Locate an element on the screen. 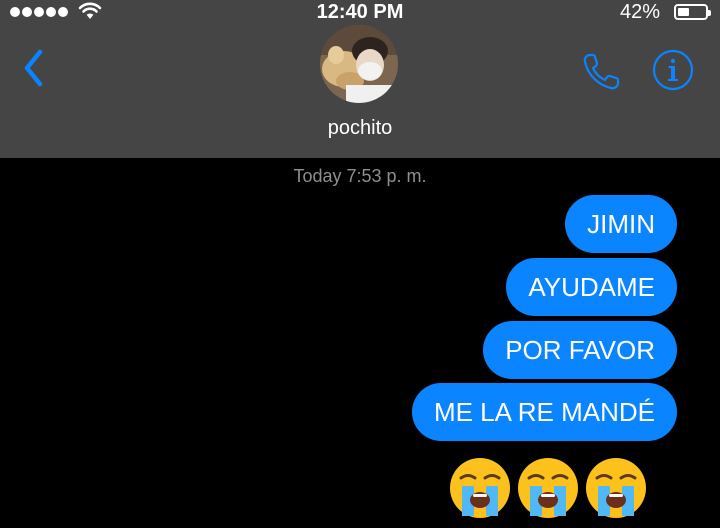  status-bar: 12:40 PM 42% is located at coordinates (360, 12).